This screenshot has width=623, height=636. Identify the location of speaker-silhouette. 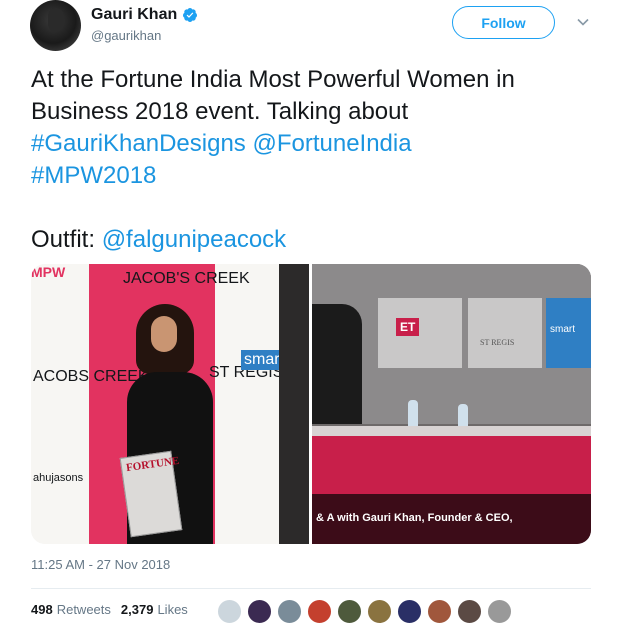
(337, 364).